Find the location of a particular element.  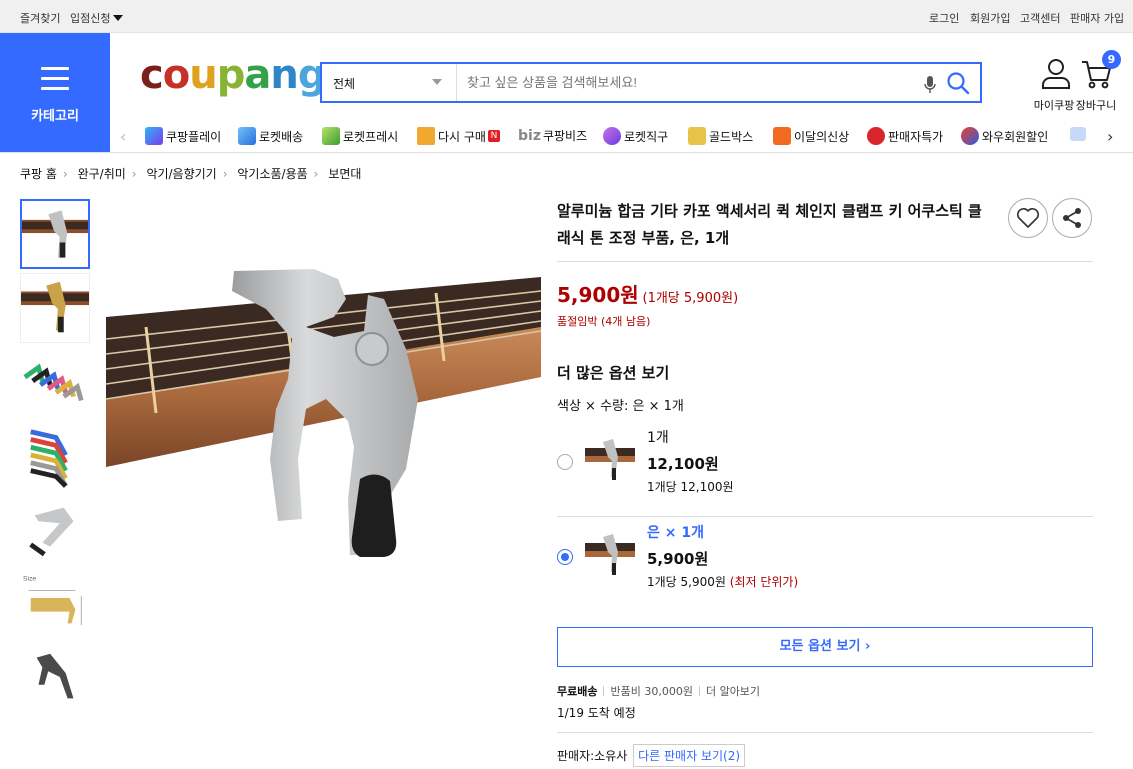

header-divider is located at coordinates (566, 152).